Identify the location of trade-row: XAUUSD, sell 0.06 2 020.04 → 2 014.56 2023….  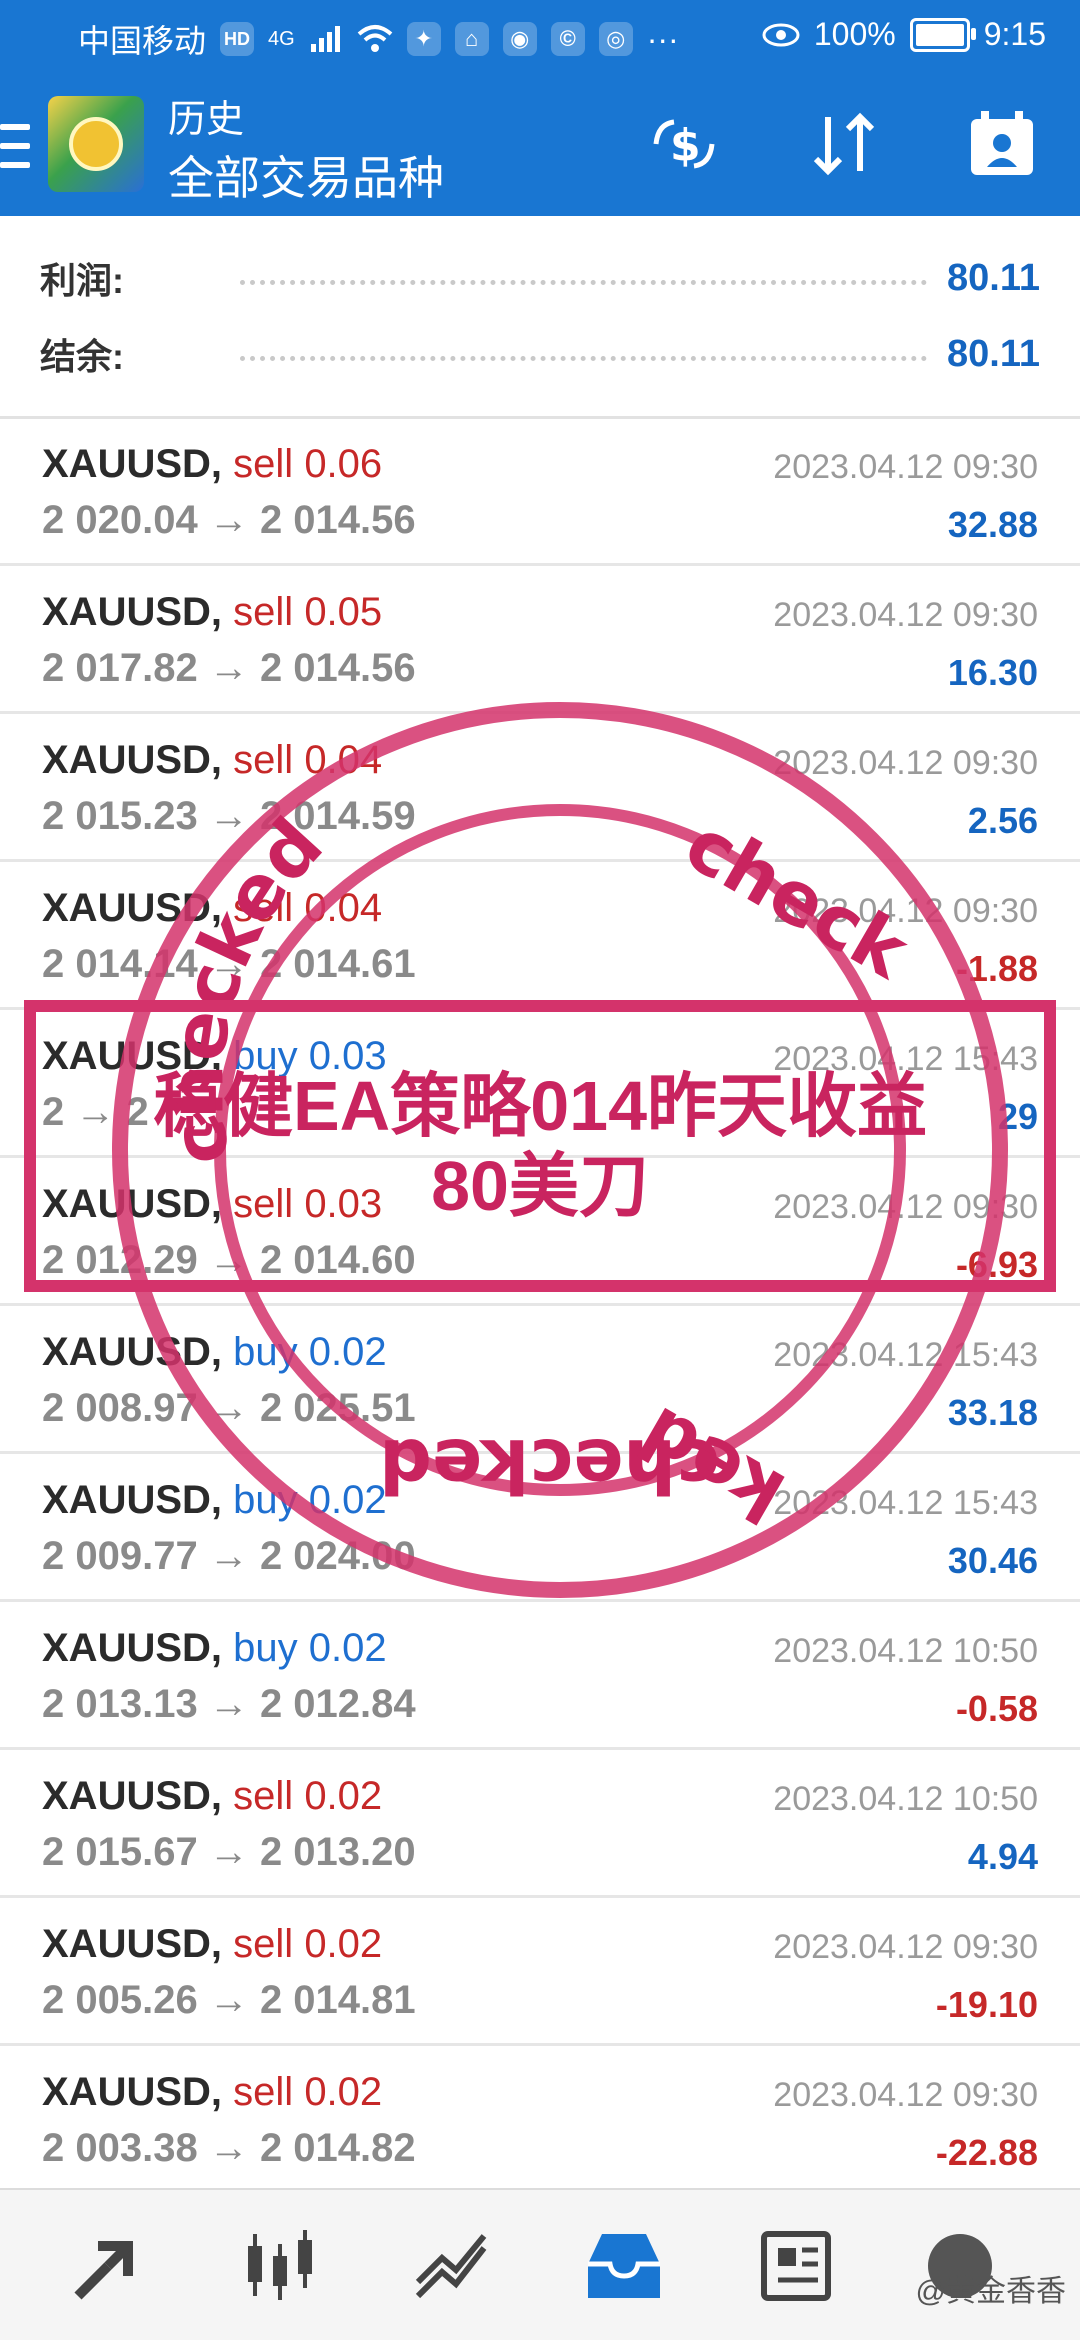
(540, 492).